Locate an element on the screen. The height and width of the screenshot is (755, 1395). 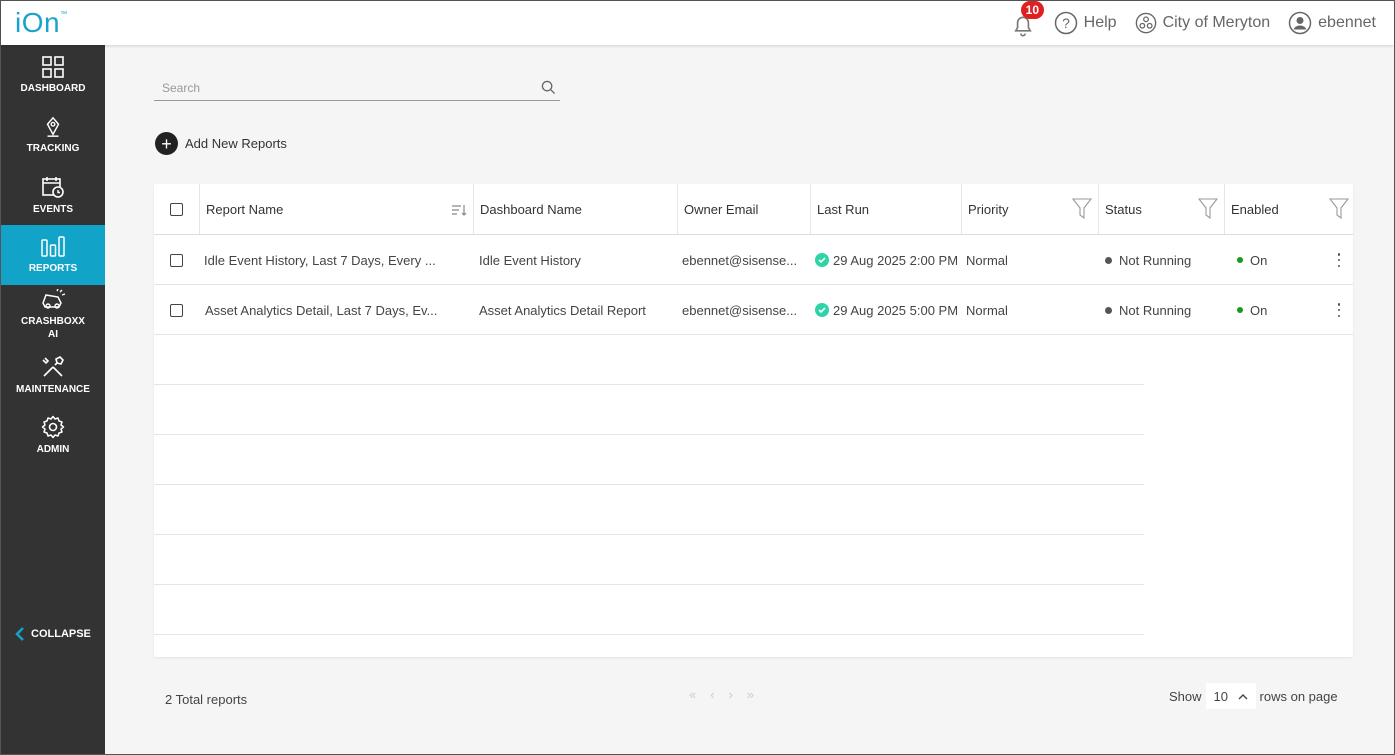
top-bar: iOn™ 10 ? Help City of Meryton ebennet is located at coordinates (697, 23).